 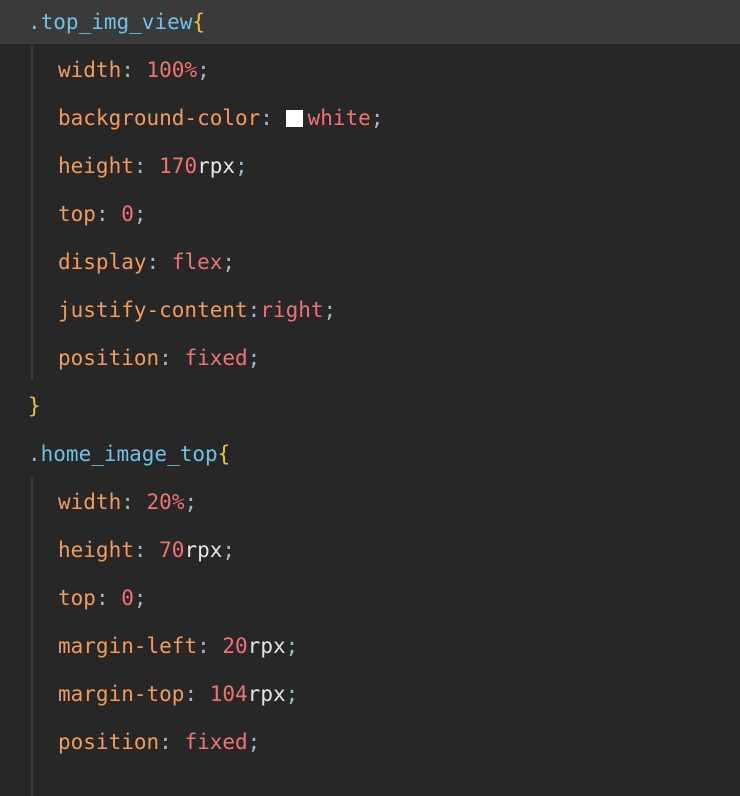 What do you see at coordinates (370, 262) in the screenshot?
I see `code-line: display: flex;` at bounding box center [370, 262].